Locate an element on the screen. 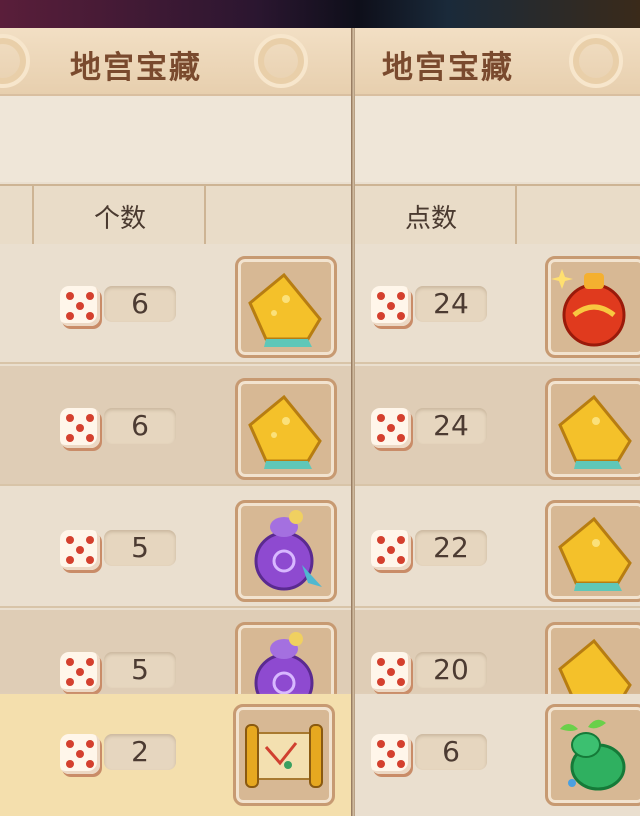  header-cell is located at coordinates (17, 215).